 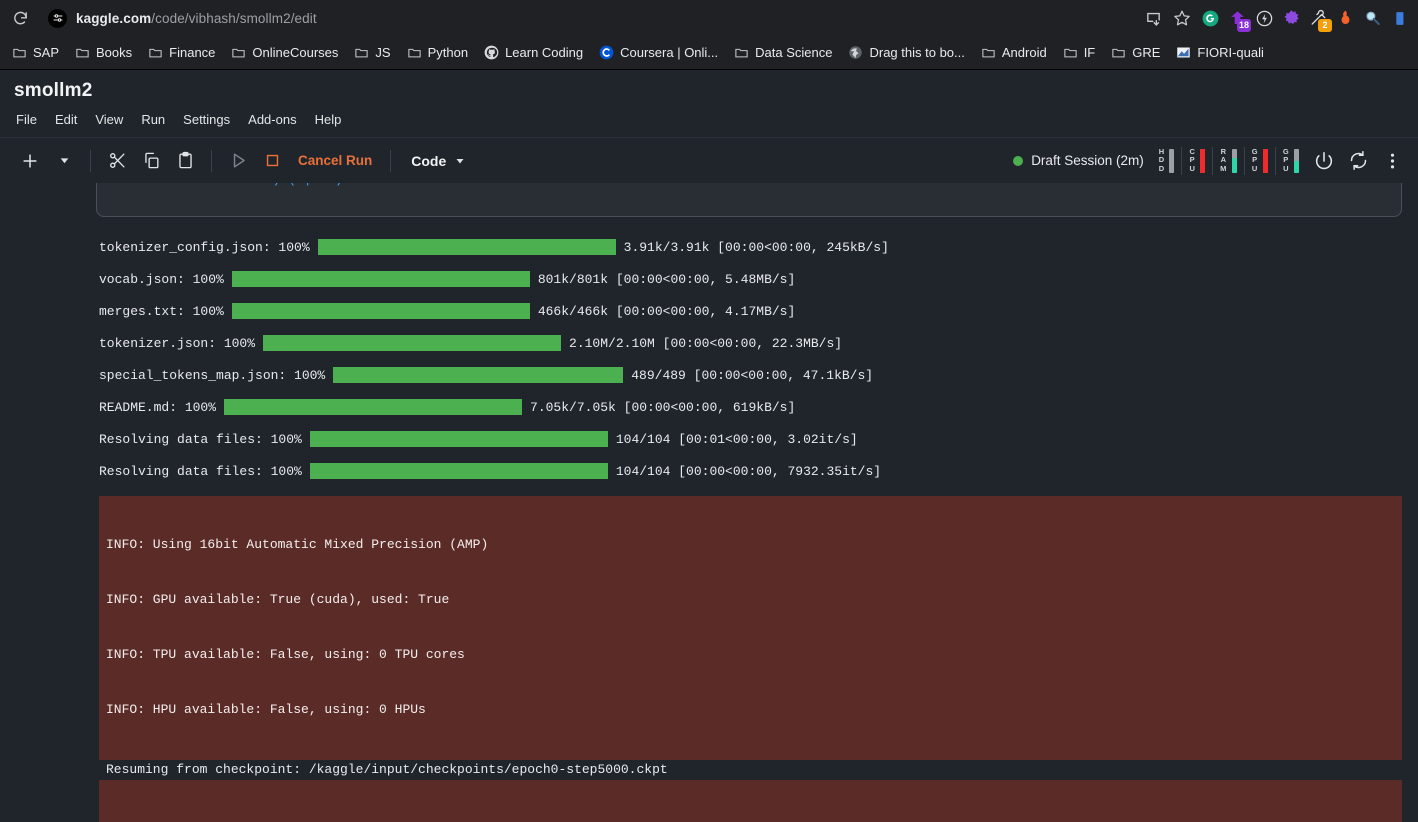 What do you see at coordinates (66, 119) in the screenshot?
I see `menu-edit: Edit` at bounding box center [66, 119].